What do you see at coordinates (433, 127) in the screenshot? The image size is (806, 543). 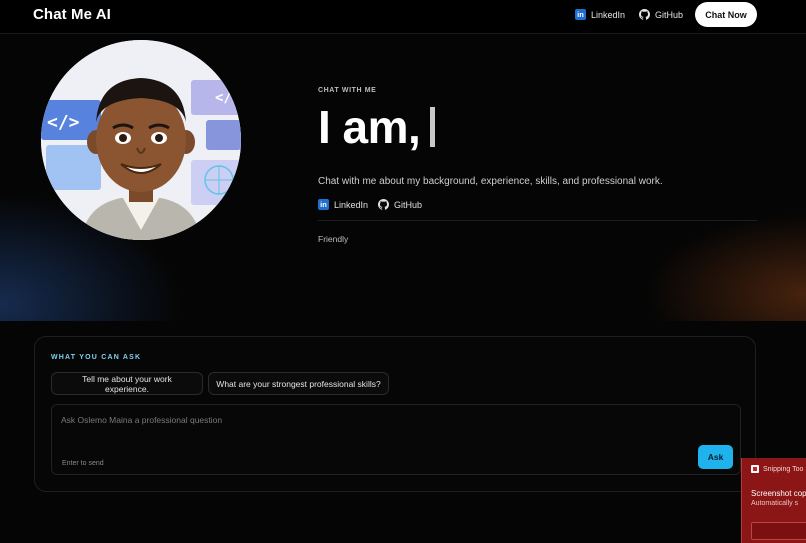 I see `typing-cursor` at bounding box center [433, 127].